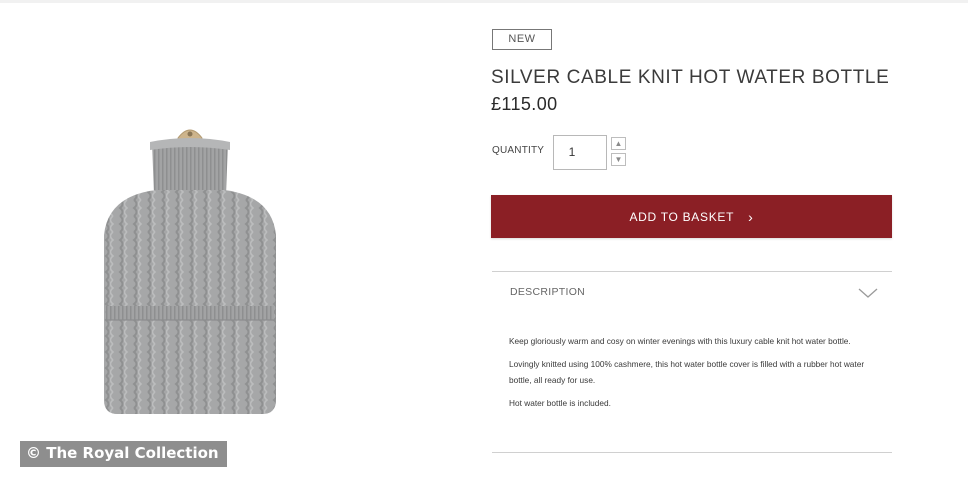  I want to click on product-title: SILVER CABLE KNIT HOT WATER BOTTLE, so click(690, 77).